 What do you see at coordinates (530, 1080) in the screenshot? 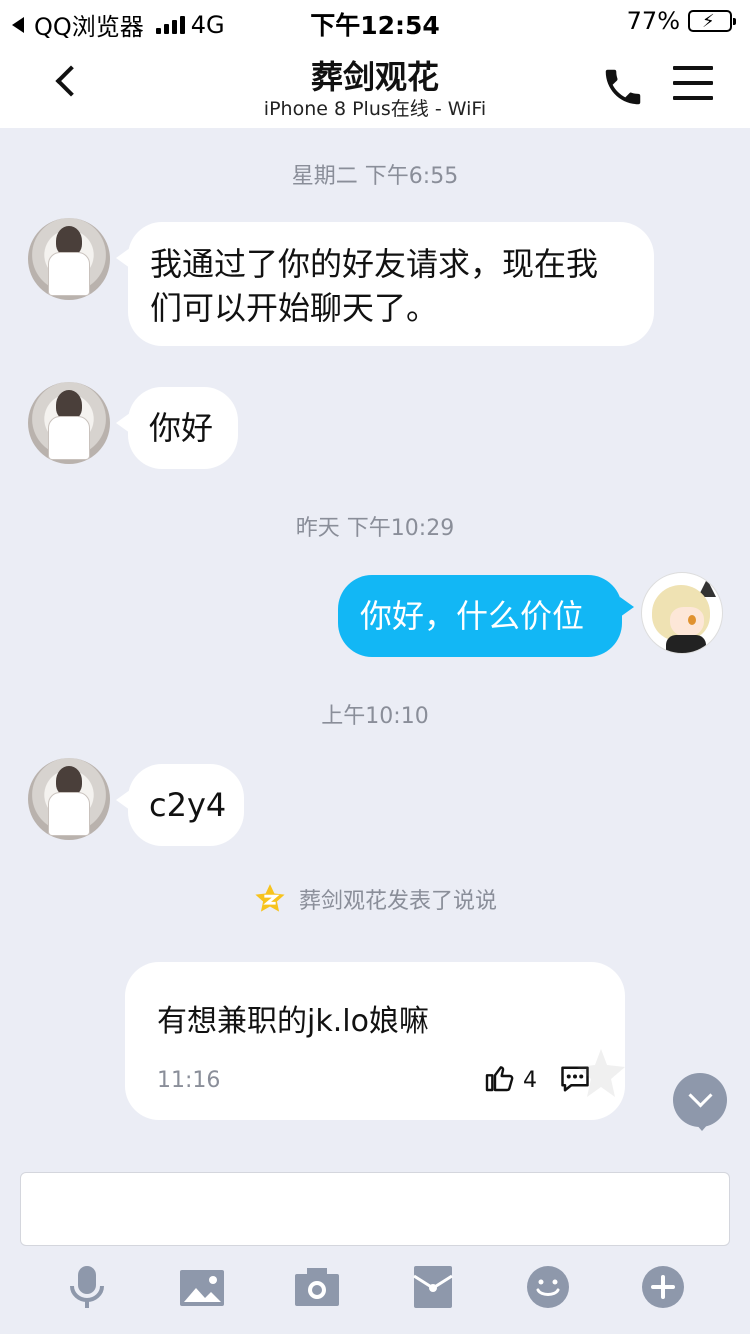
I see `like-count: 4` at bounding box center [530, 1080].